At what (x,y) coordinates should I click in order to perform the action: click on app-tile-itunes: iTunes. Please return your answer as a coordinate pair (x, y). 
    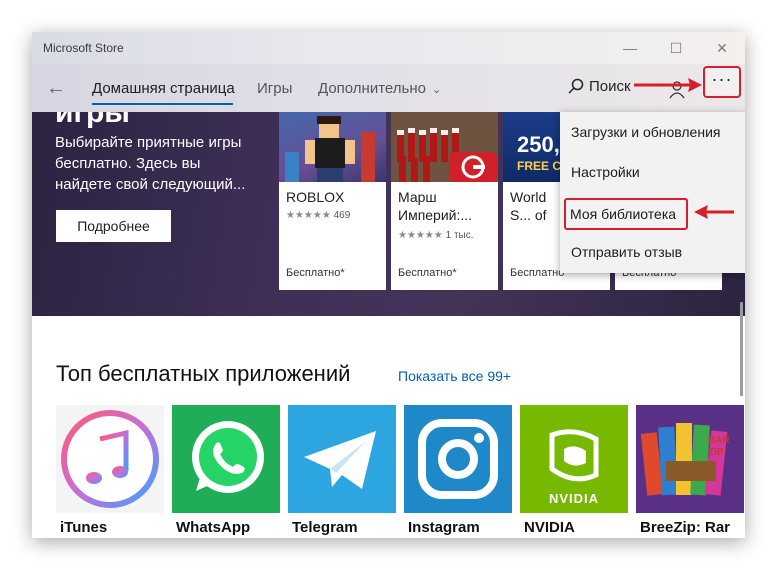
    Looking at the image, I should click on (110, 471).